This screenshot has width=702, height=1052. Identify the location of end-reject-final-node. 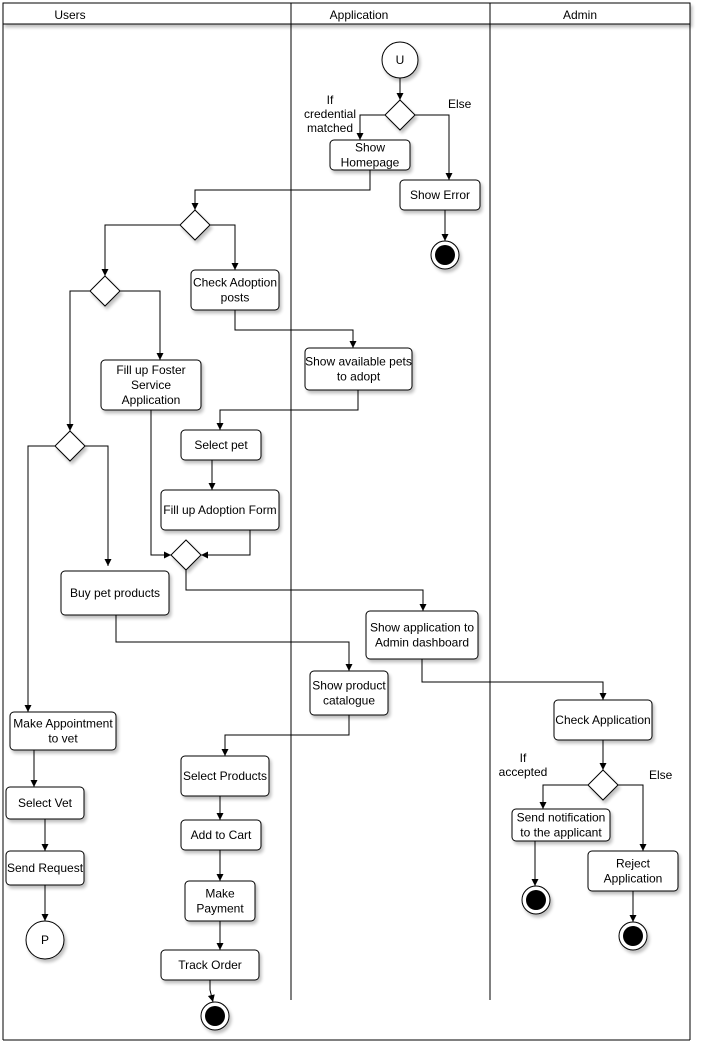
(633, 936).